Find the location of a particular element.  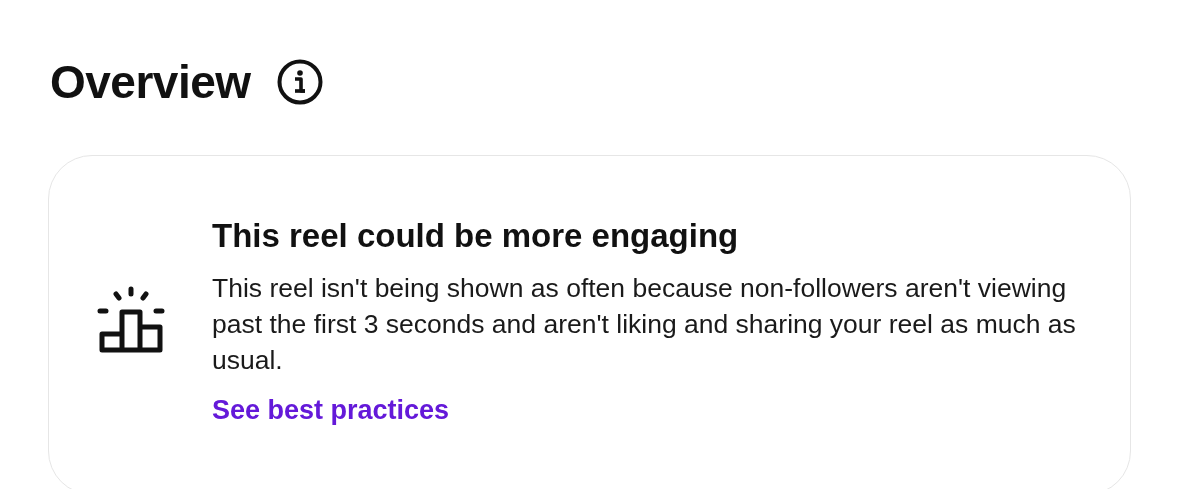

card-title: This reel could be more engaging is located at coordinates (475, 236).